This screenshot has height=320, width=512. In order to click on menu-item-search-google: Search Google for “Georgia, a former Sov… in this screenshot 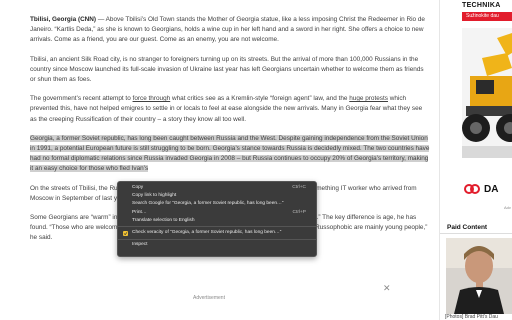, I will do `click(217, 204)`.